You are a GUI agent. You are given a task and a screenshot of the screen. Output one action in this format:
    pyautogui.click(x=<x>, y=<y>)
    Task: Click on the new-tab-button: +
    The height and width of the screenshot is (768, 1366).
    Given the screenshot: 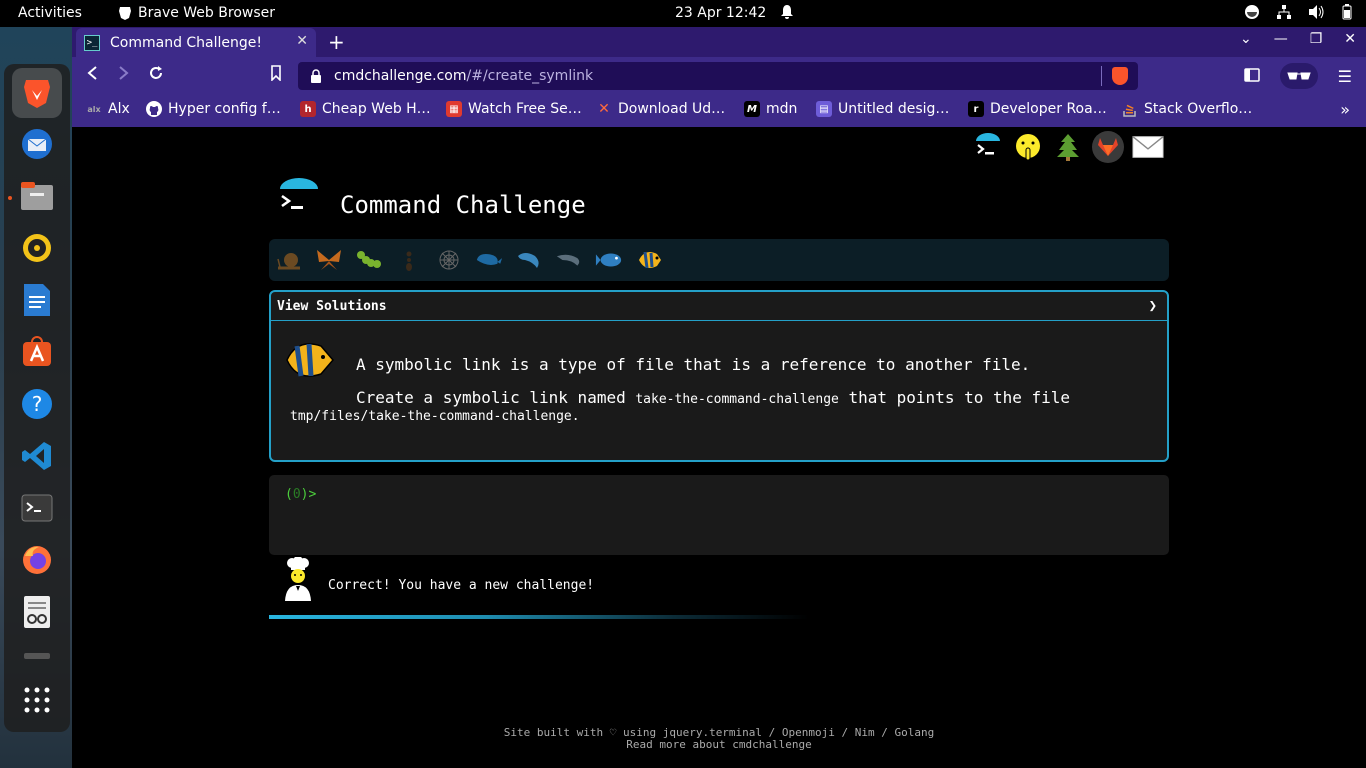 What is the action you would take?
    pyautogui.click(x=336, y=42)
    